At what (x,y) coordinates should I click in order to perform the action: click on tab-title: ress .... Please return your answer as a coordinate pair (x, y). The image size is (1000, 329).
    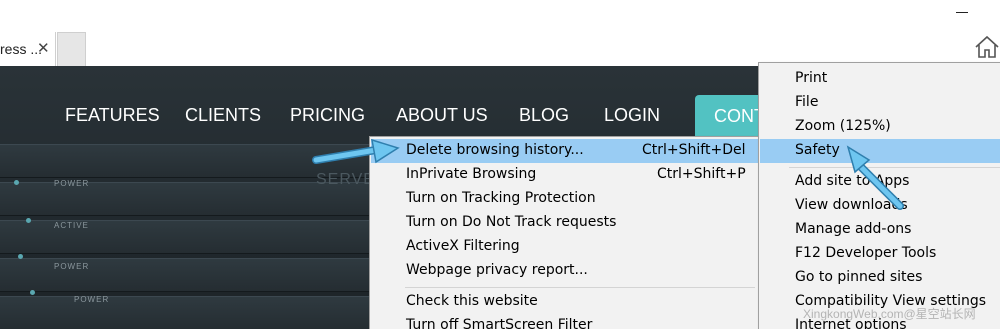
    Looking at the image, I should click on (21, 49).